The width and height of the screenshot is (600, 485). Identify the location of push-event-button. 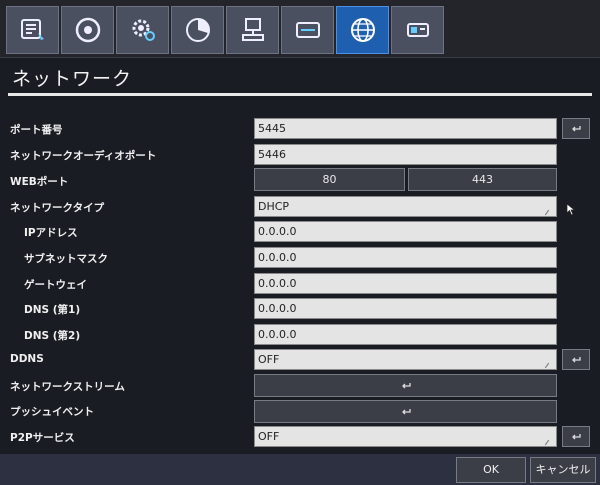
(405, 411).